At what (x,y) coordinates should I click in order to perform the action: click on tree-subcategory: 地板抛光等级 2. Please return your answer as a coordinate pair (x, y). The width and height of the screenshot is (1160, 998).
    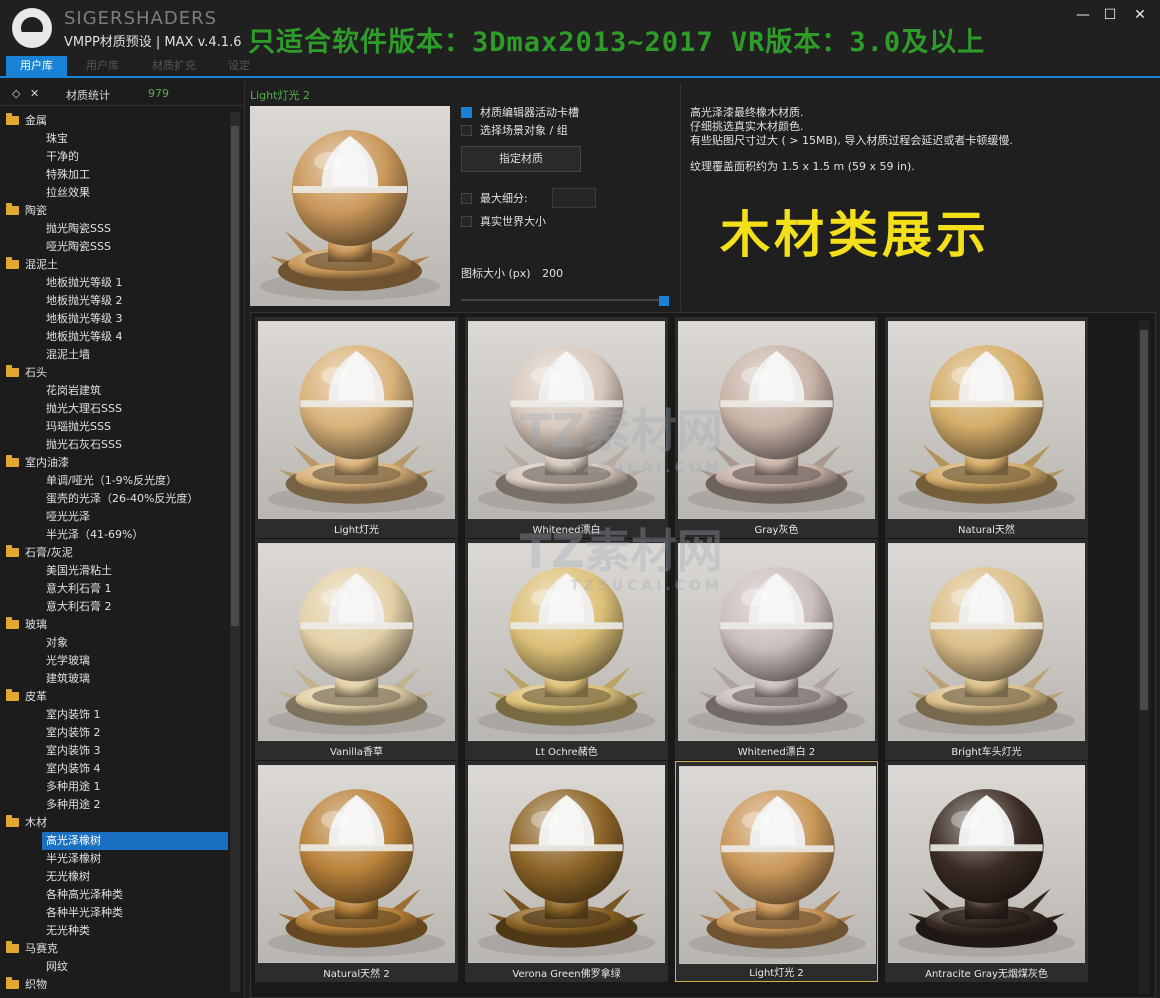
    Looking at the image, I should click on (116, 301).